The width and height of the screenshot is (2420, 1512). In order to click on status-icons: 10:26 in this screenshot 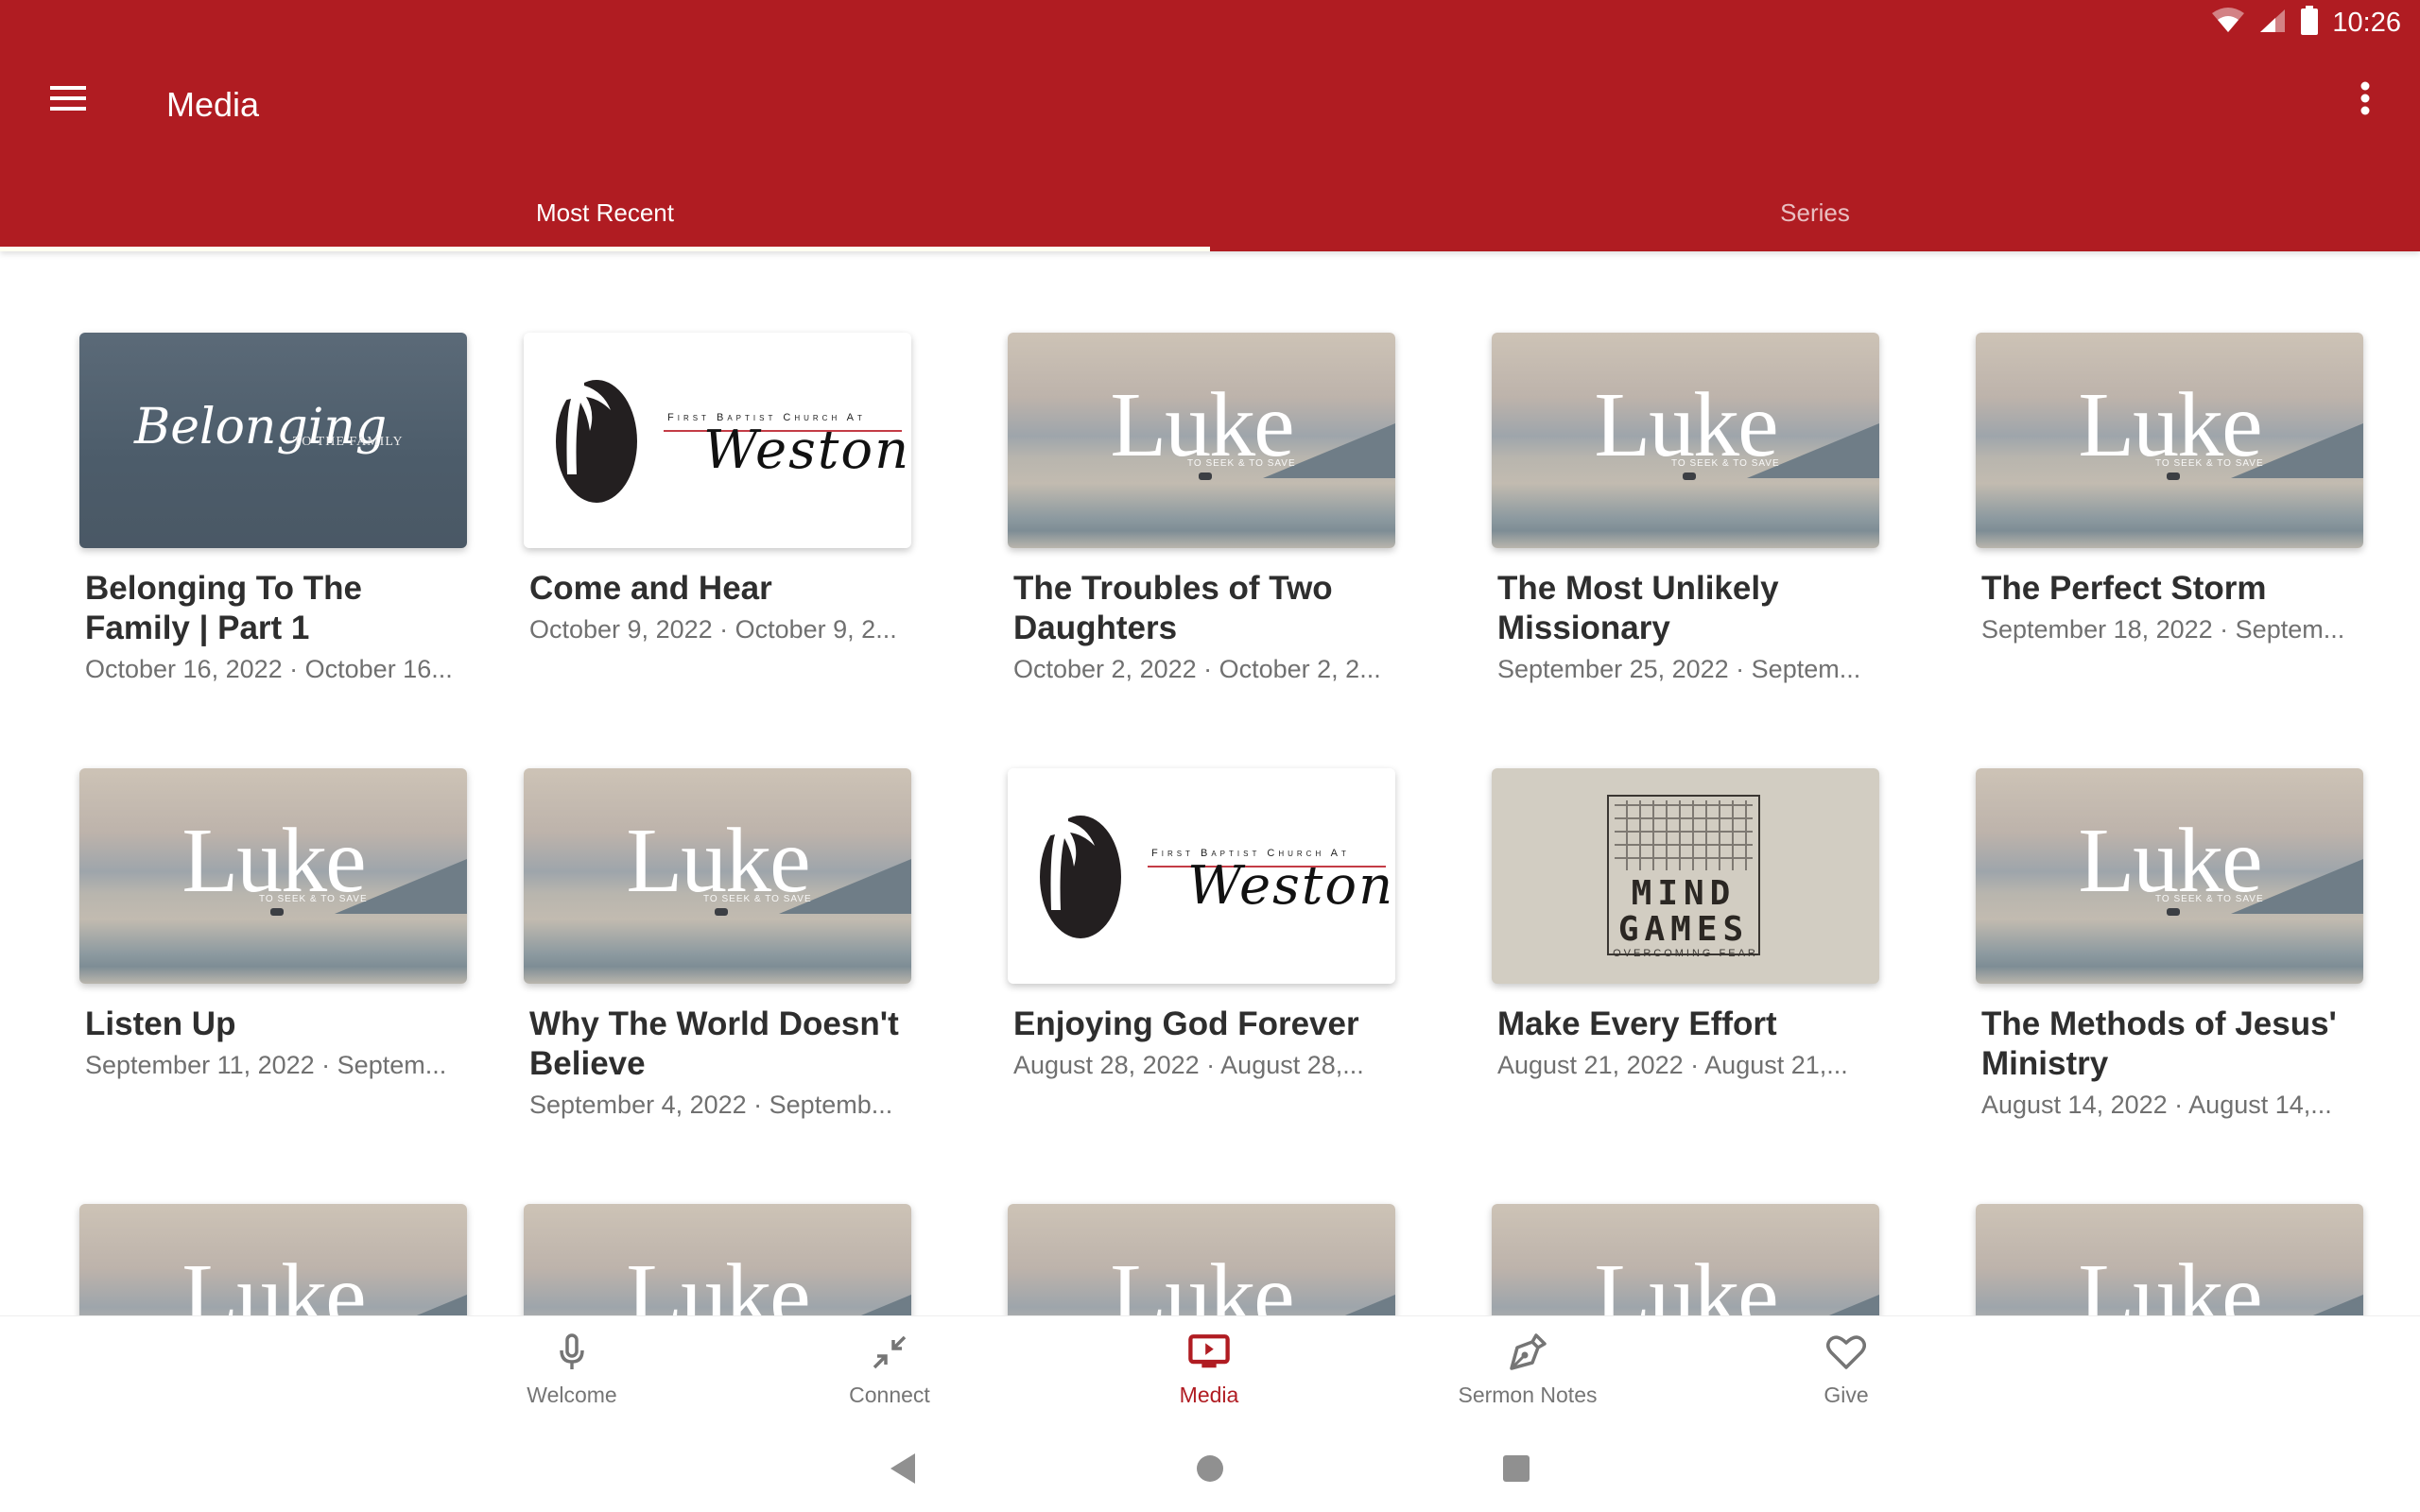, I will do `click(2306, 23)`.